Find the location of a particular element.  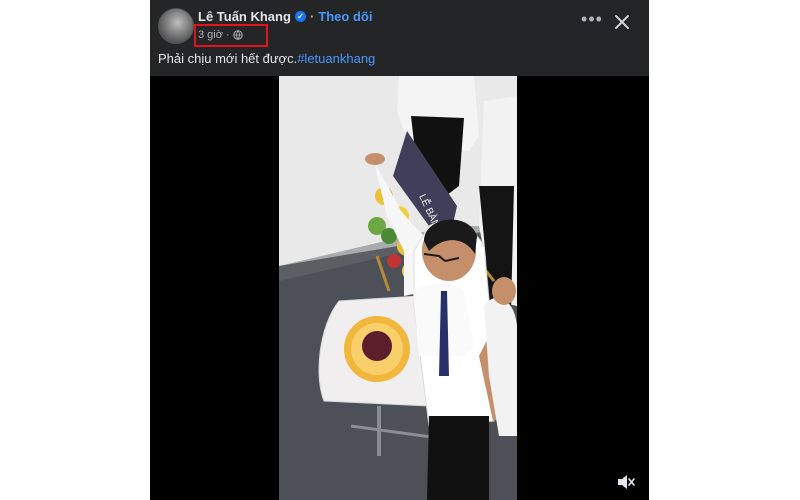

more-options-icon: ••• is located at coordinates (592, 19).